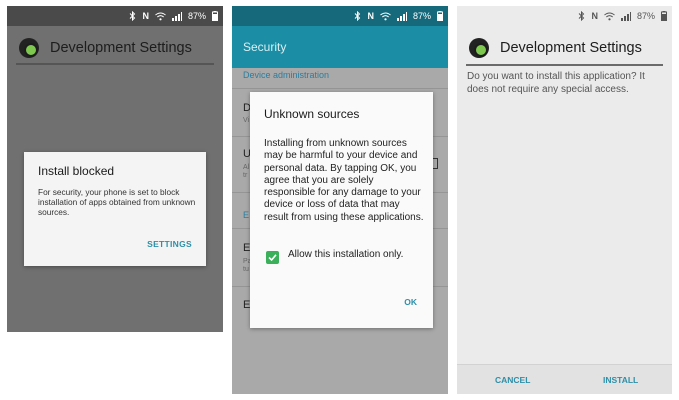 The height and width of the screenshot is (400, 679). What do you see at coordinates (246, 120) in the screenshot?
I see `list-item-subtitle: Vi` at bounding box center [246, 120].